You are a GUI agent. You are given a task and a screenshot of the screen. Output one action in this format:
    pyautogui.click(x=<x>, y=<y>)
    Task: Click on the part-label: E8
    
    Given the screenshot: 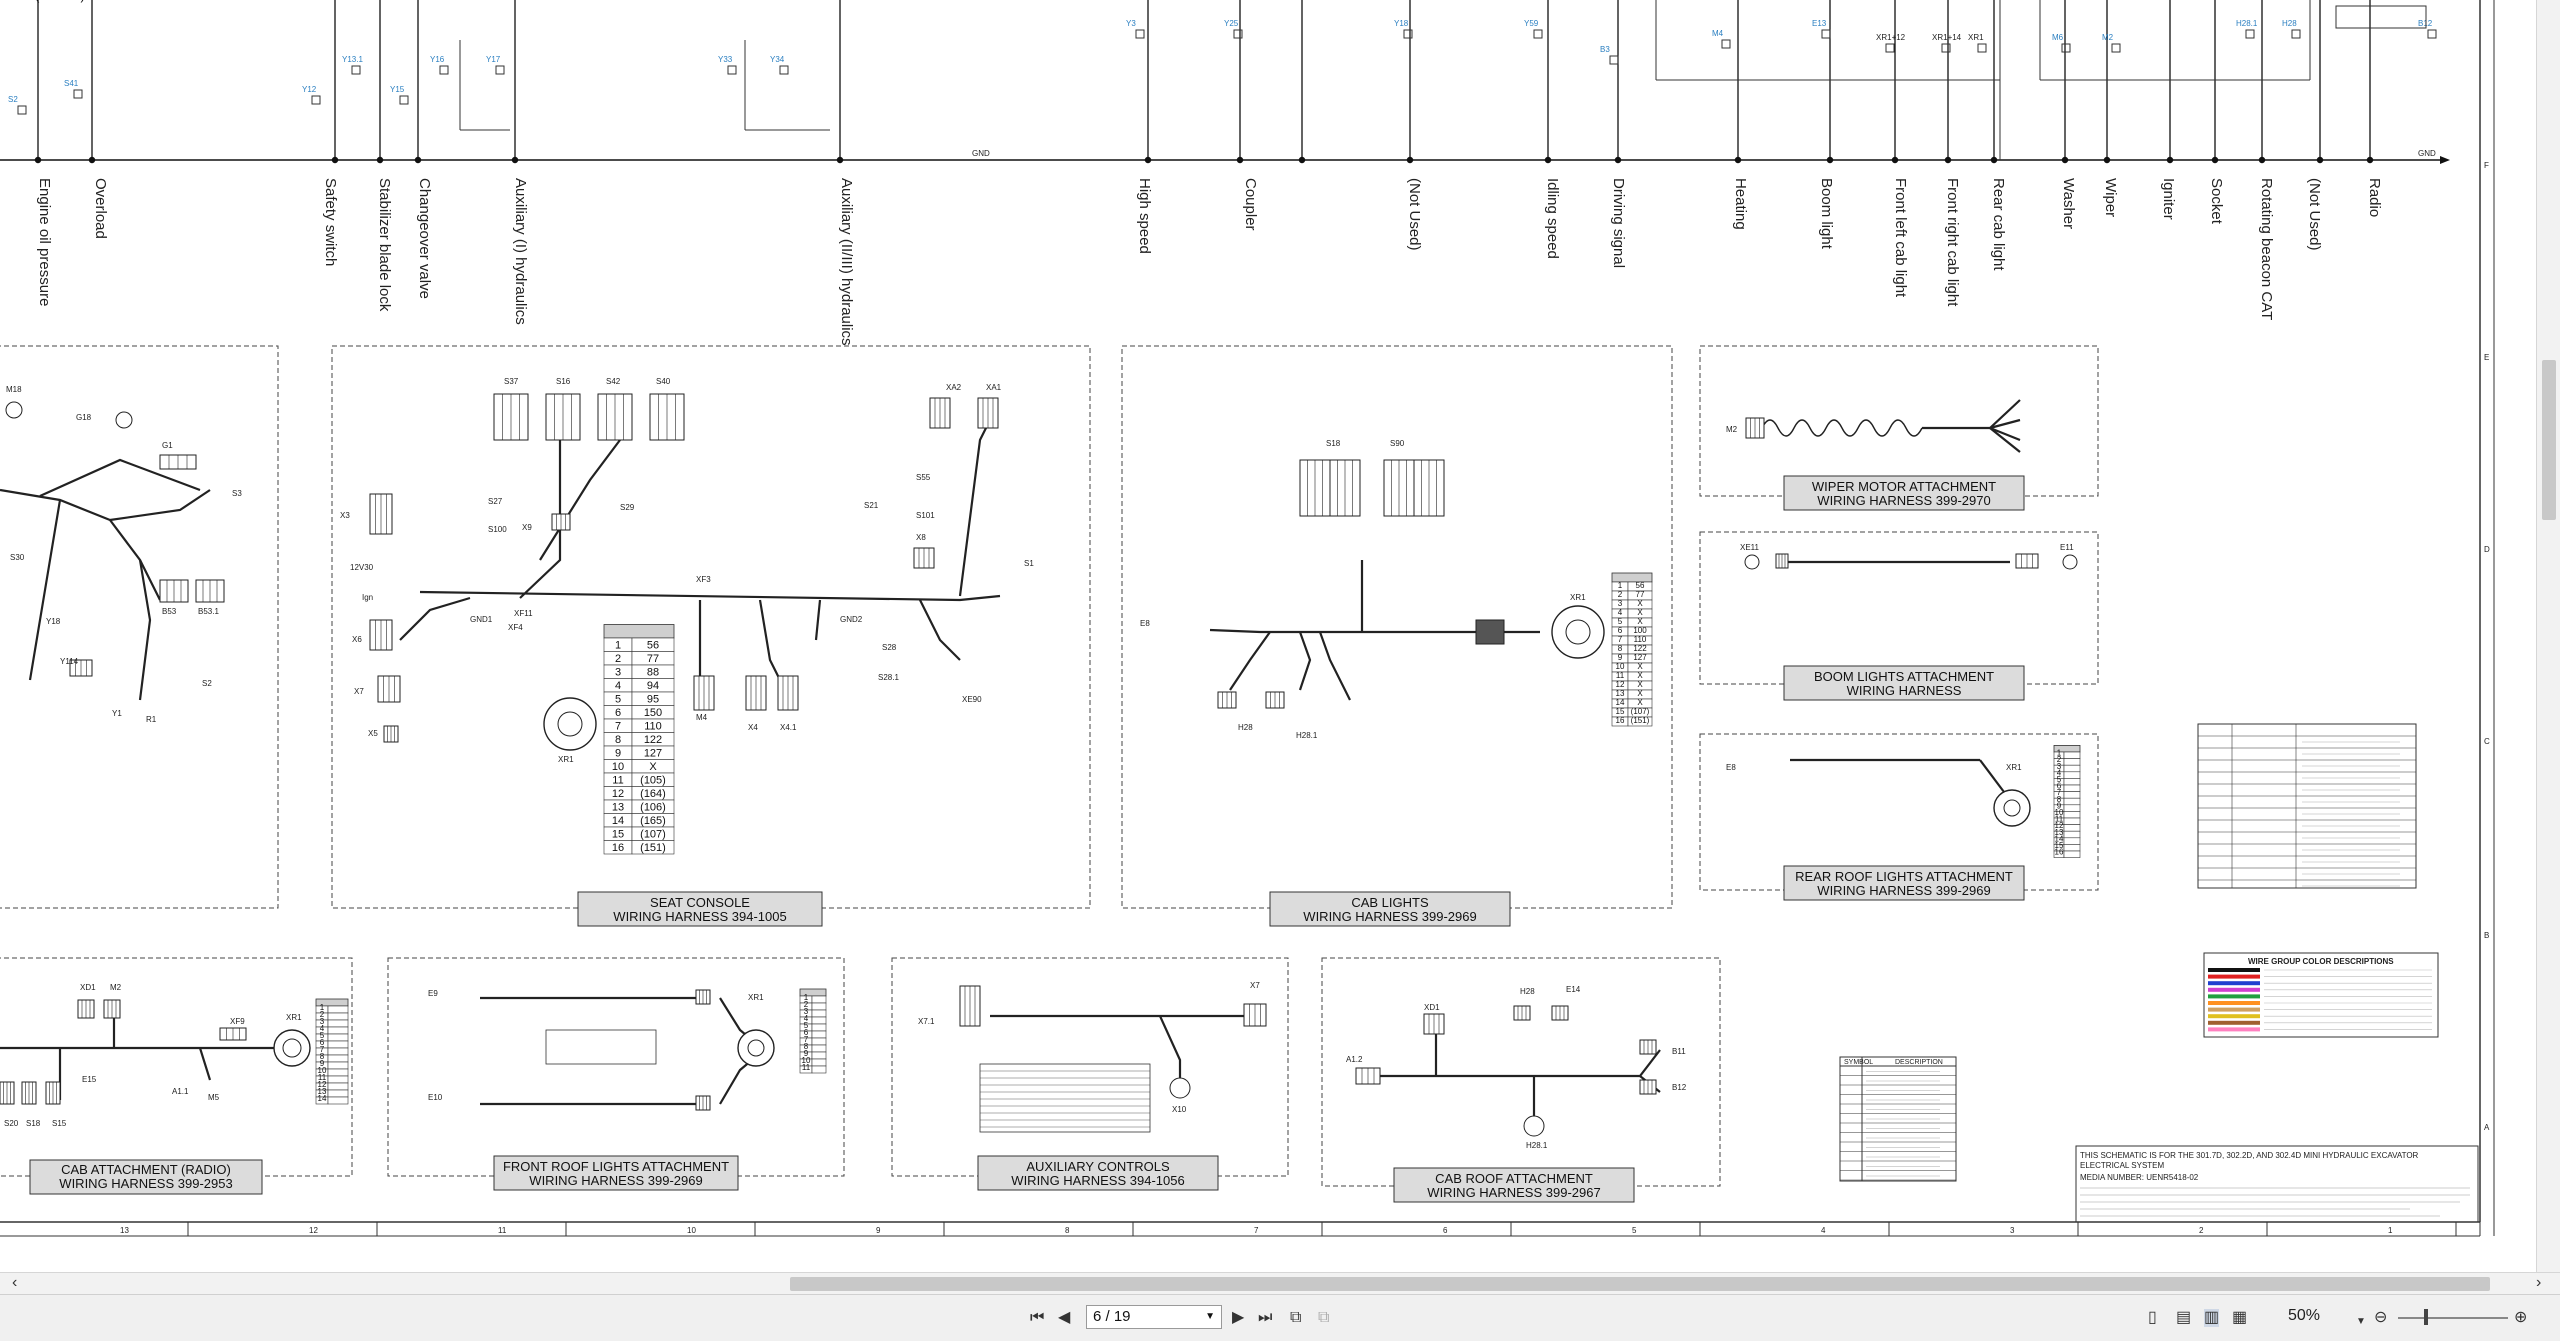 What is the action you would take?
    pyautogui.click(x=1145, y=623)
    